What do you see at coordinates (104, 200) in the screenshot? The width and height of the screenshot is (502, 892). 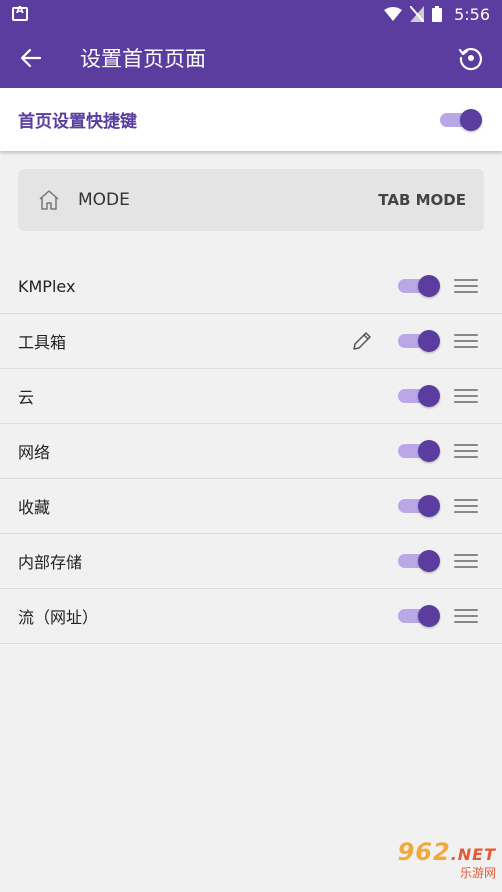 I see `mode-label: MODE` at bounding box center [104, 200].